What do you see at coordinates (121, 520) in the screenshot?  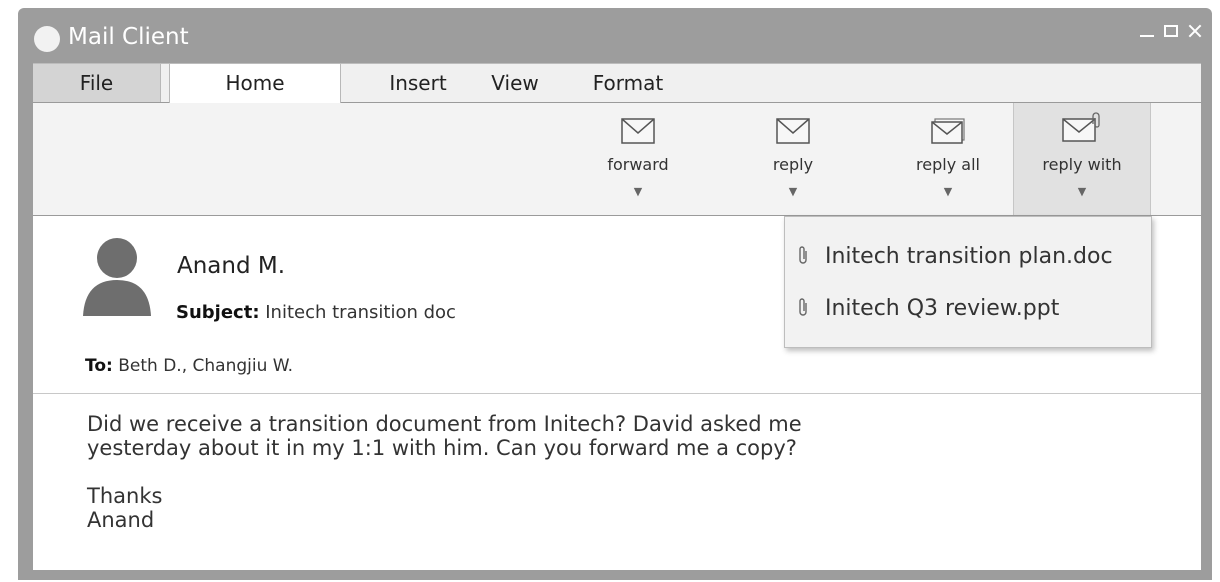 I see `body-line: Anand` at bounding box center [121, 520].